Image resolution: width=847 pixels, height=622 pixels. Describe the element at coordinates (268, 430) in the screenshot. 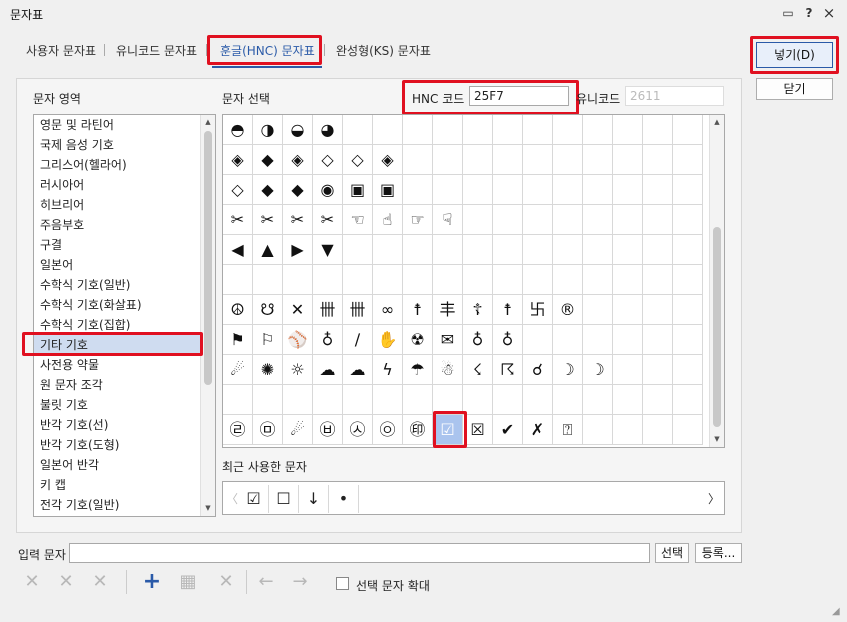

I see `character-cell: ㉤` at that location.